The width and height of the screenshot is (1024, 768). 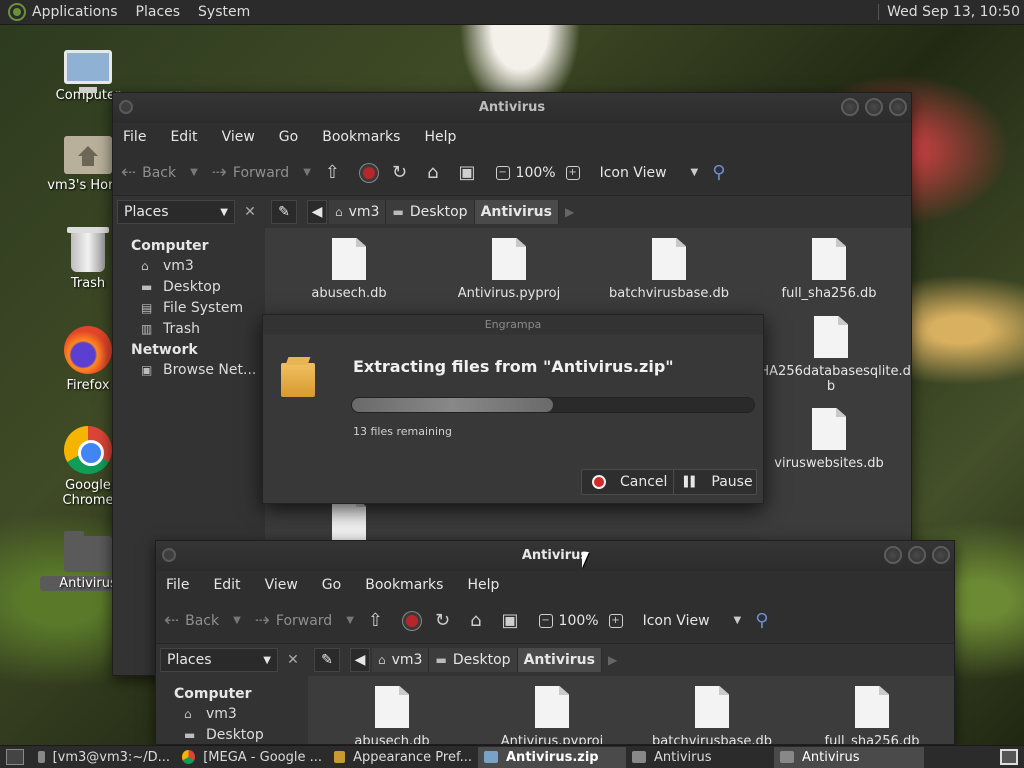 What do you see at coordinates (829, 439) in the screenshot?
I see `file-item: viruswebsites.db` at bounding box center [829, 439].